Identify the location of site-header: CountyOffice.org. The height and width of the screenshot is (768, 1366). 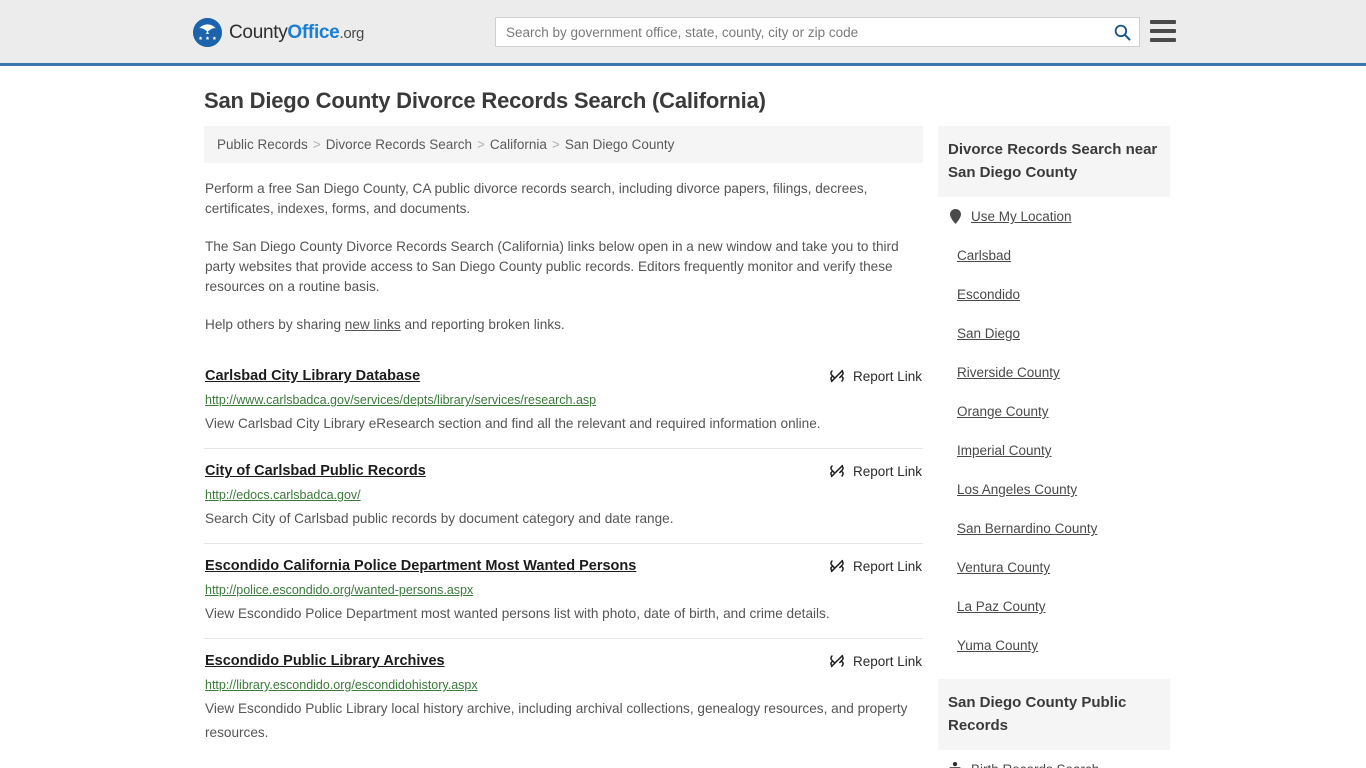
(683, 33).